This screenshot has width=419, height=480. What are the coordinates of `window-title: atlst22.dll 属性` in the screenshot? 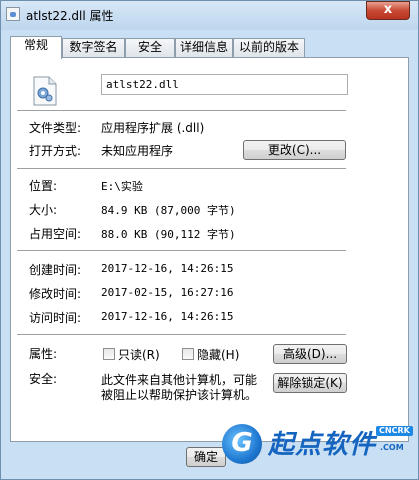 It's located at (70, 16).